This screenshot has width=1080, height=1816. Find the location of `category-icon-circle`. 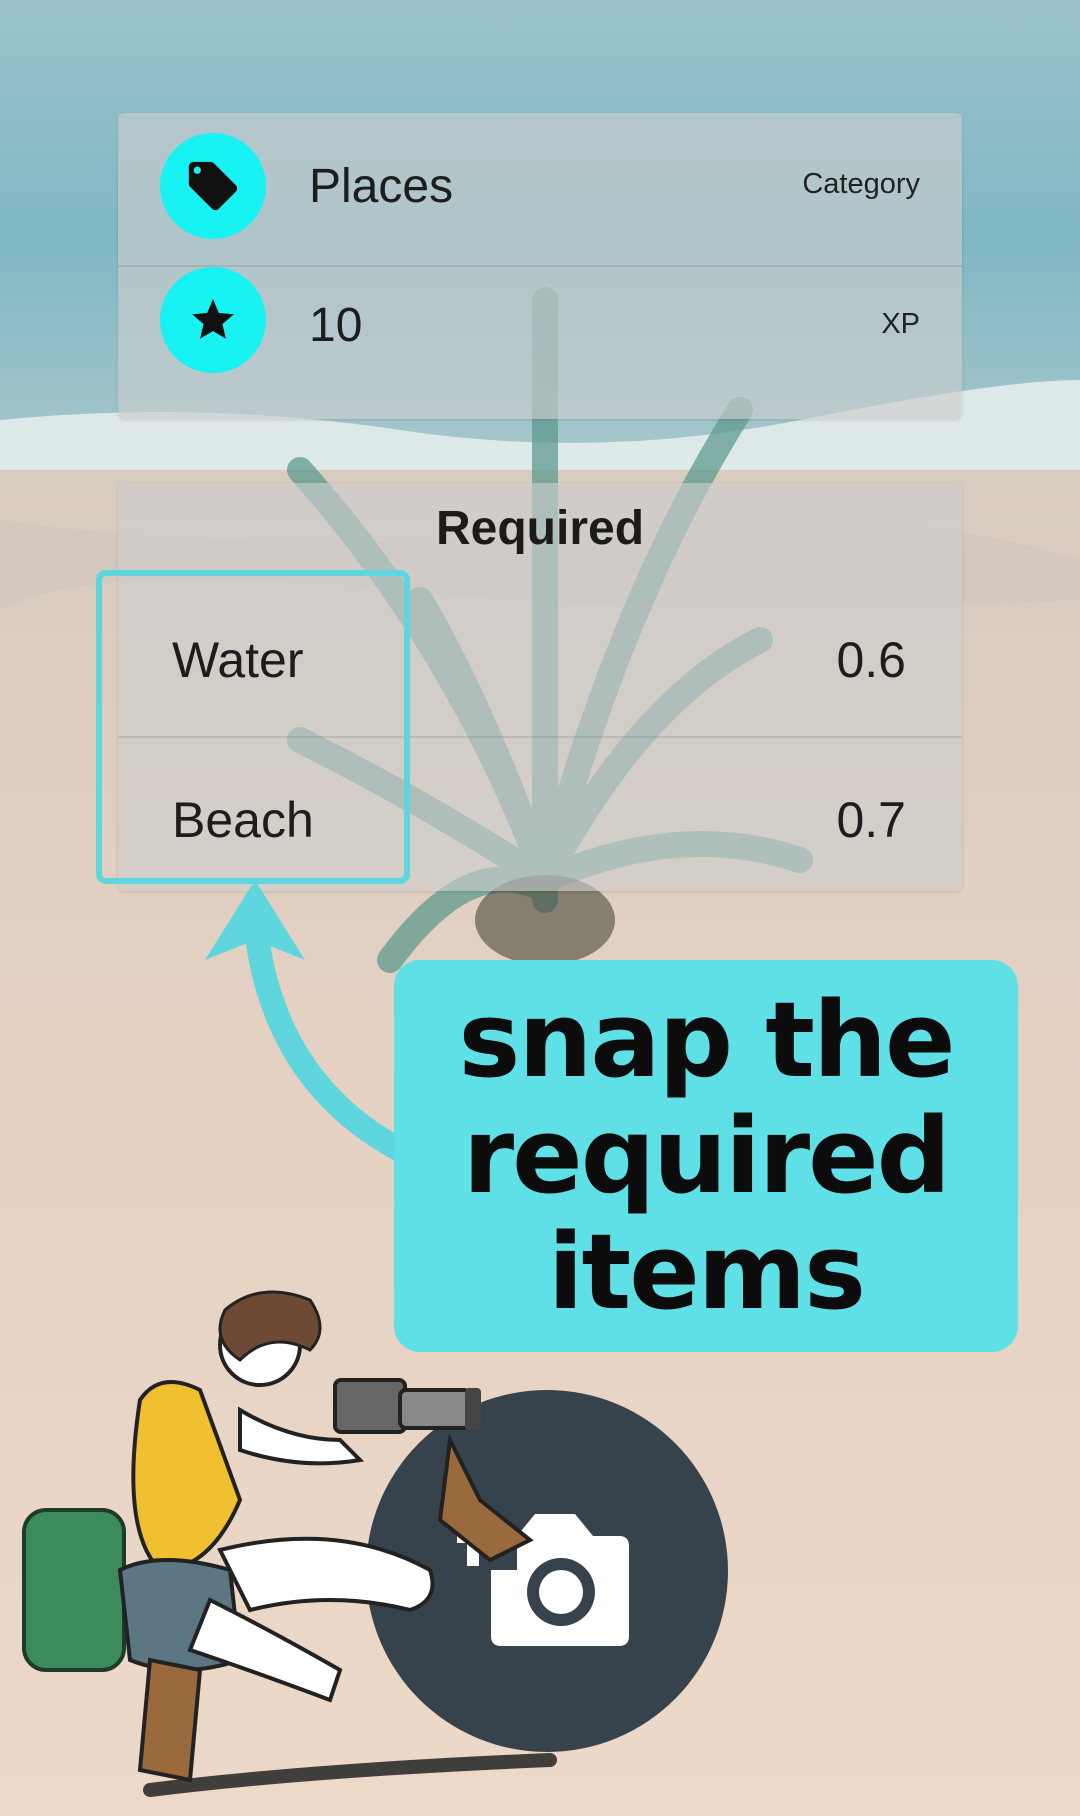

category-icon-circle is located at coordinates (213, 186).